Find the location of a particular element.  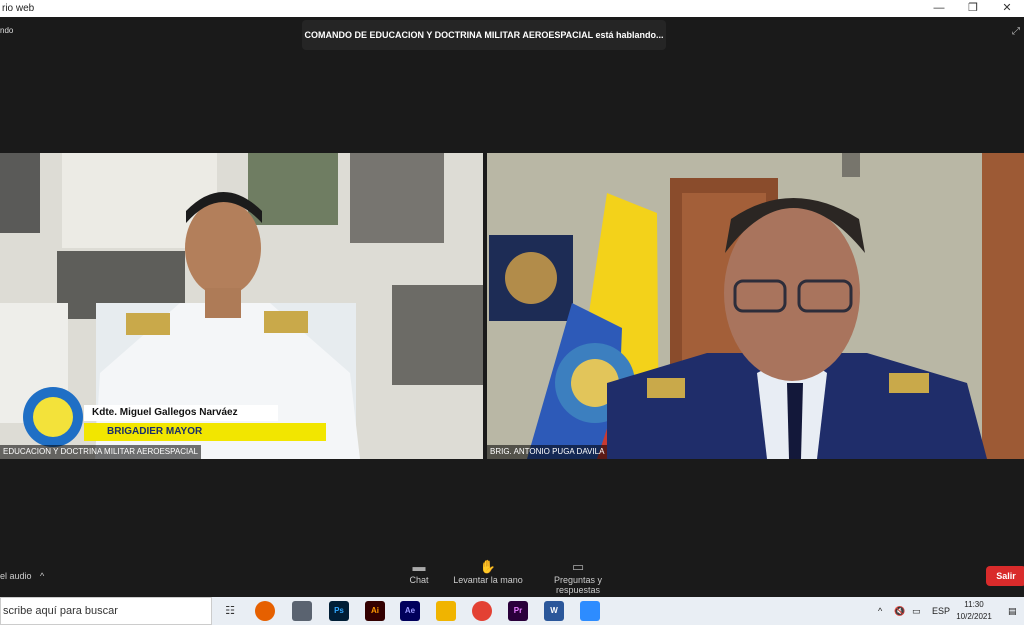

audio-button: el audio ^ is located at coordinates (22, 576).